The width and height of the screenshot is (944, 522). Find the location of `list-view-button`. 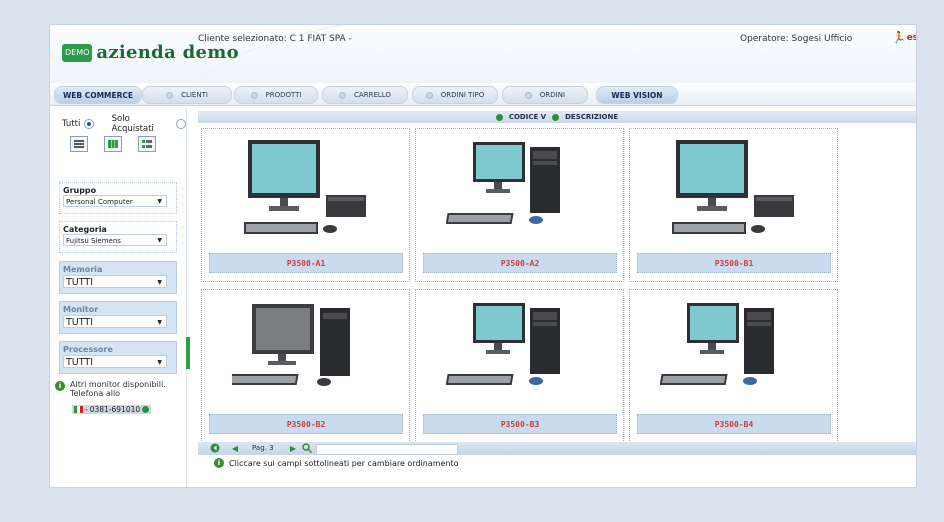

list-view-button is located at coordinates (79, 144).